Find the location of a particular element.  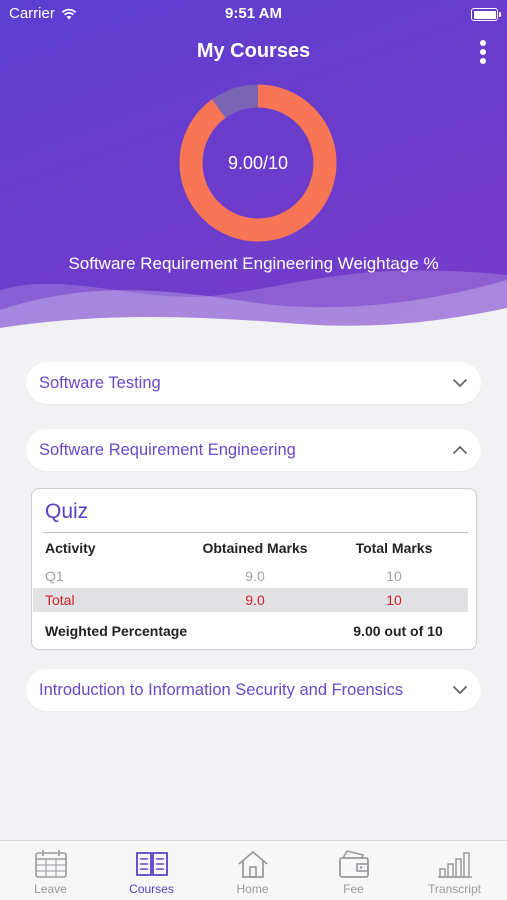

kebab-menu-icon is located at coordinates (483, 53).